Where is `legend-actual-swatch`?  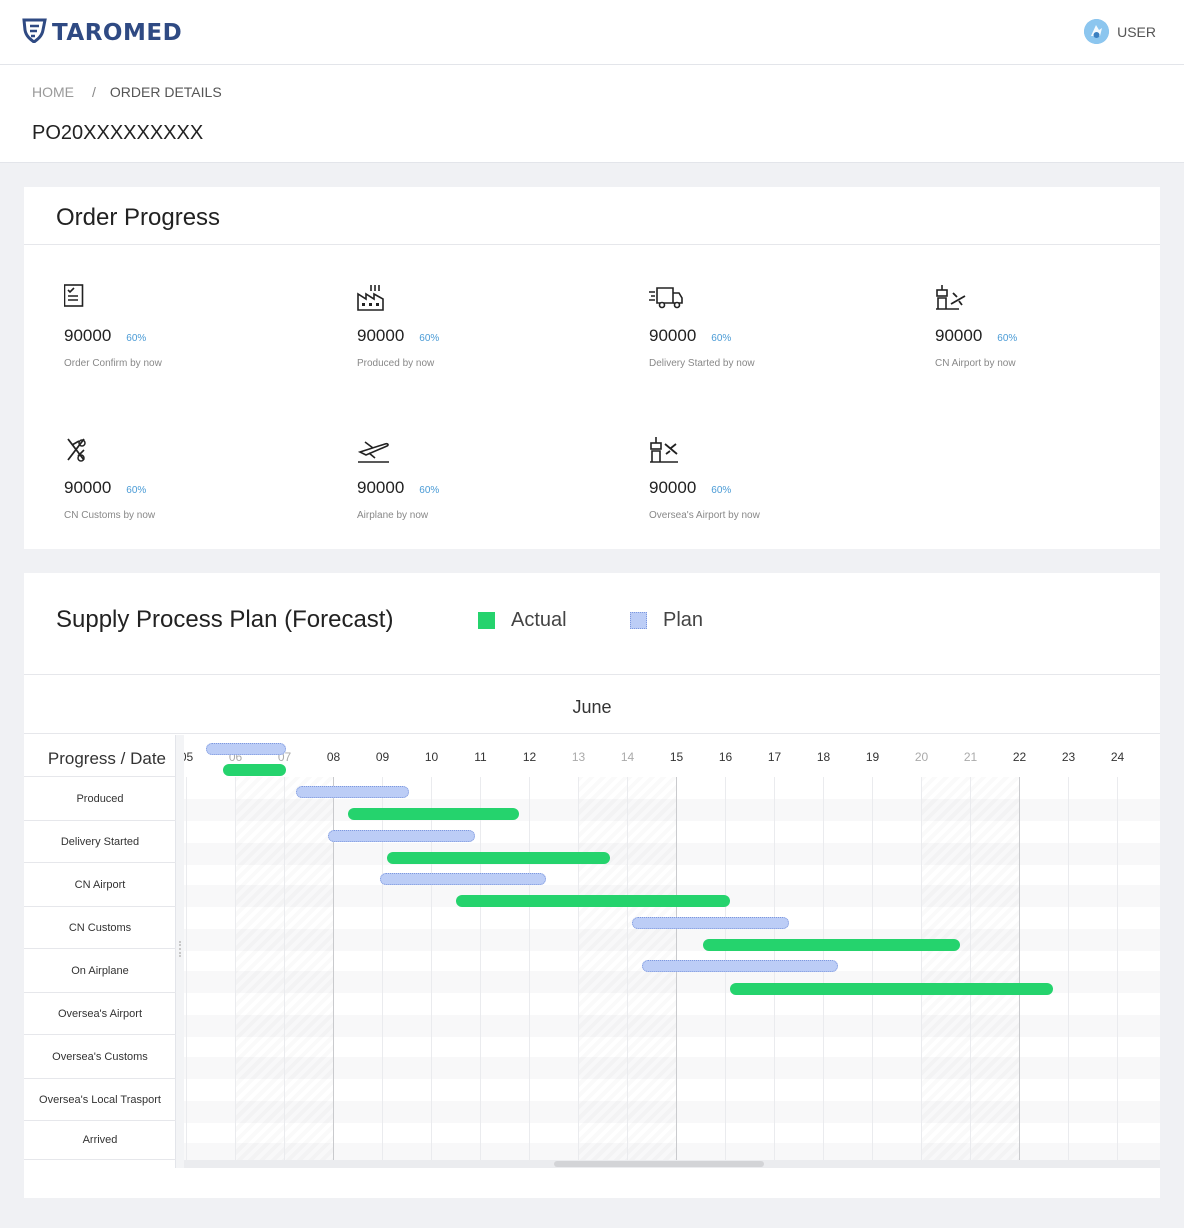 legend-actual-swatch is located at coordinates (486, 620).